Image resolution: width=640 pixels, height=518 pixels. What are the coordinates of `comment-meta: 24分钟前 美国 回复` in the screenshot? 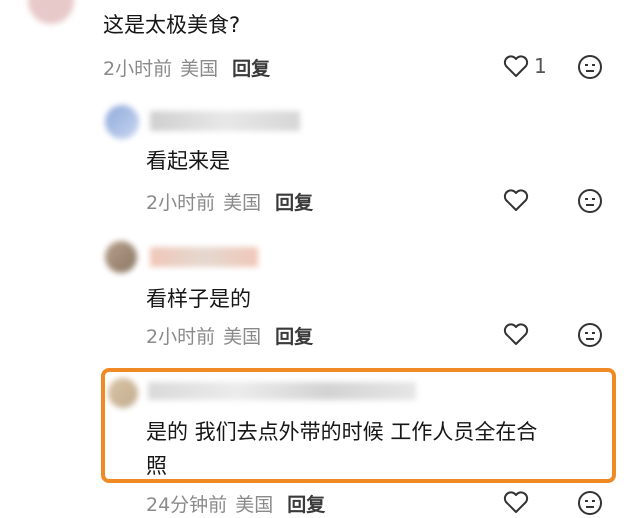 It's located at (235, 503).